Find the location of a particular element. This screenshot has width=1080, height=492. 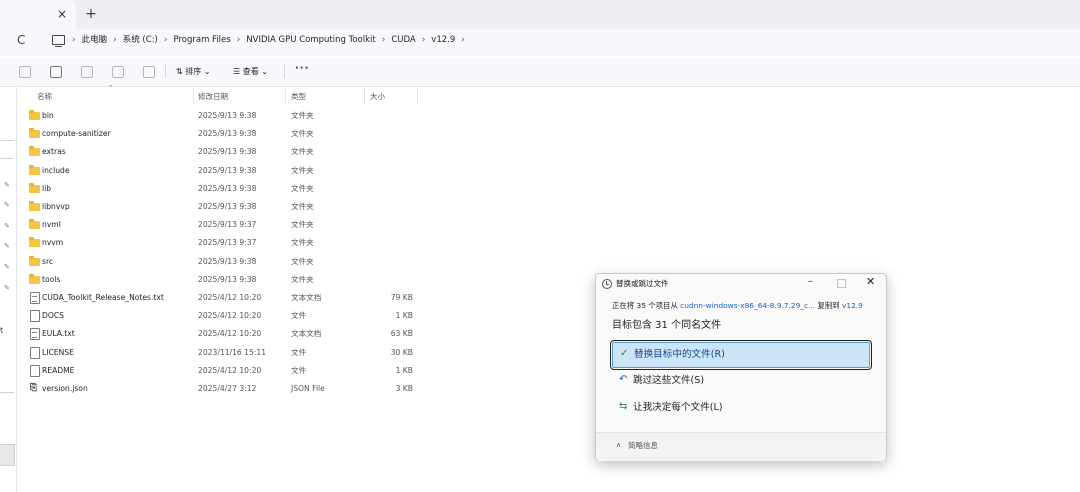

modified-date: 2023/11/16 15:11 is located at coordinates (232, 352).